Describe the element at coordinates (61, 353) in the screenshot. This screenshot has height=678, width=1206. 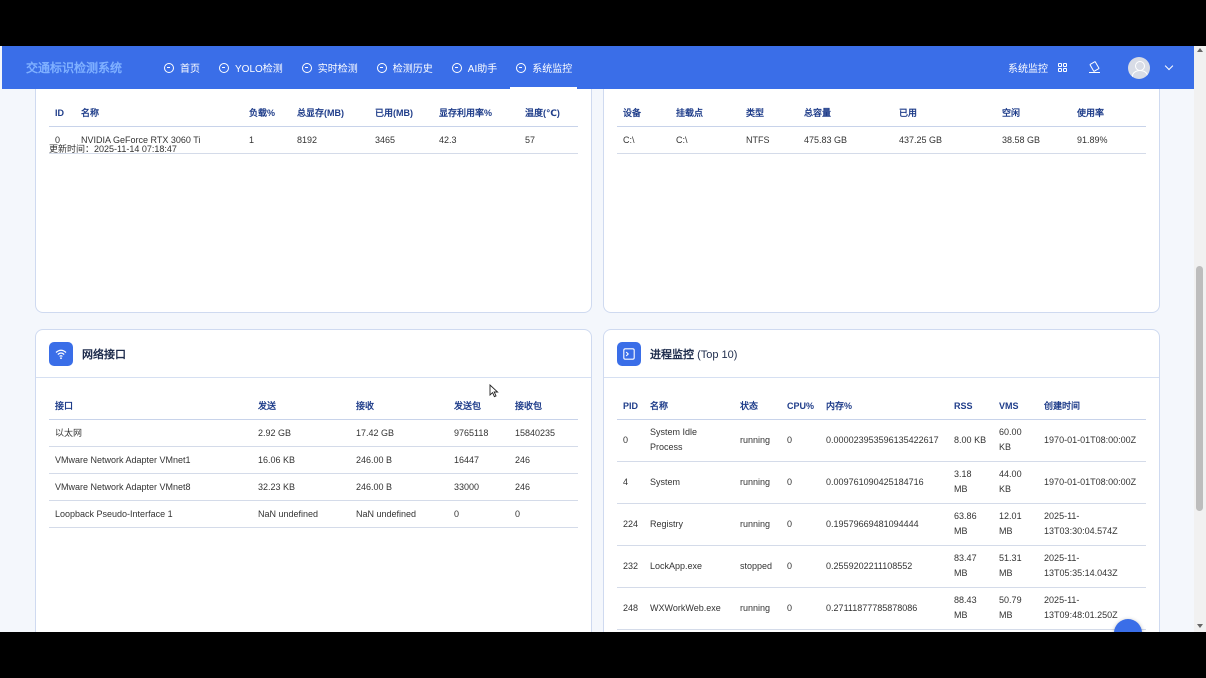
I see `wifi-icon` at that location.